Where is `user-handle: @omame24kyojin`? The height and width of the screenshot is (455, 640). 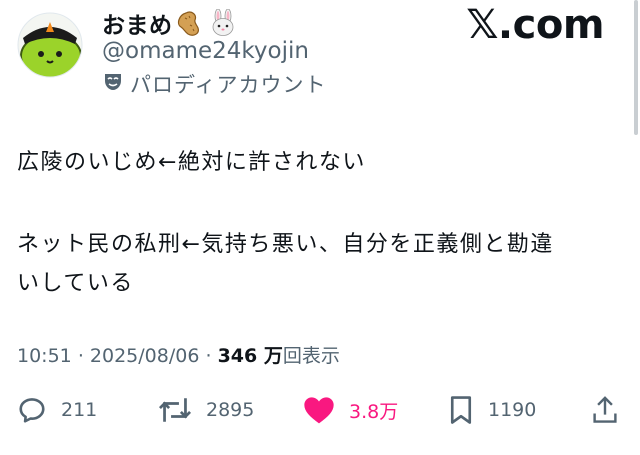
user-handle: @omame24kyojin is located at coordinates (205, 51).